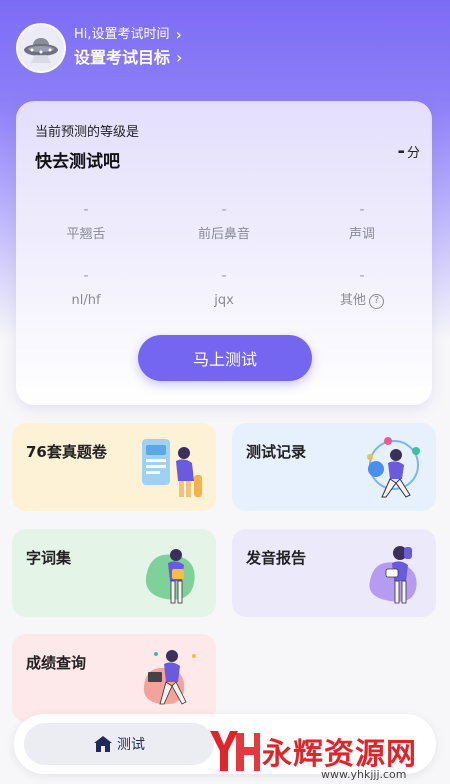  What do you see at coordinates (77, 162) in the screenshot?
I see `level-title: 快去测试吧` at bounding box center [77, 162].